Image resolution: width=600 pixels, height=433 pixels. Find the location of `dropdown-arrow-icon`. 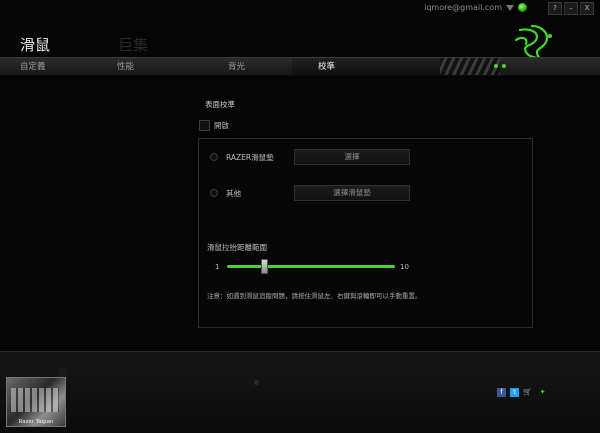

dropdown-arrow-icon is located at coordinates (510, 8).